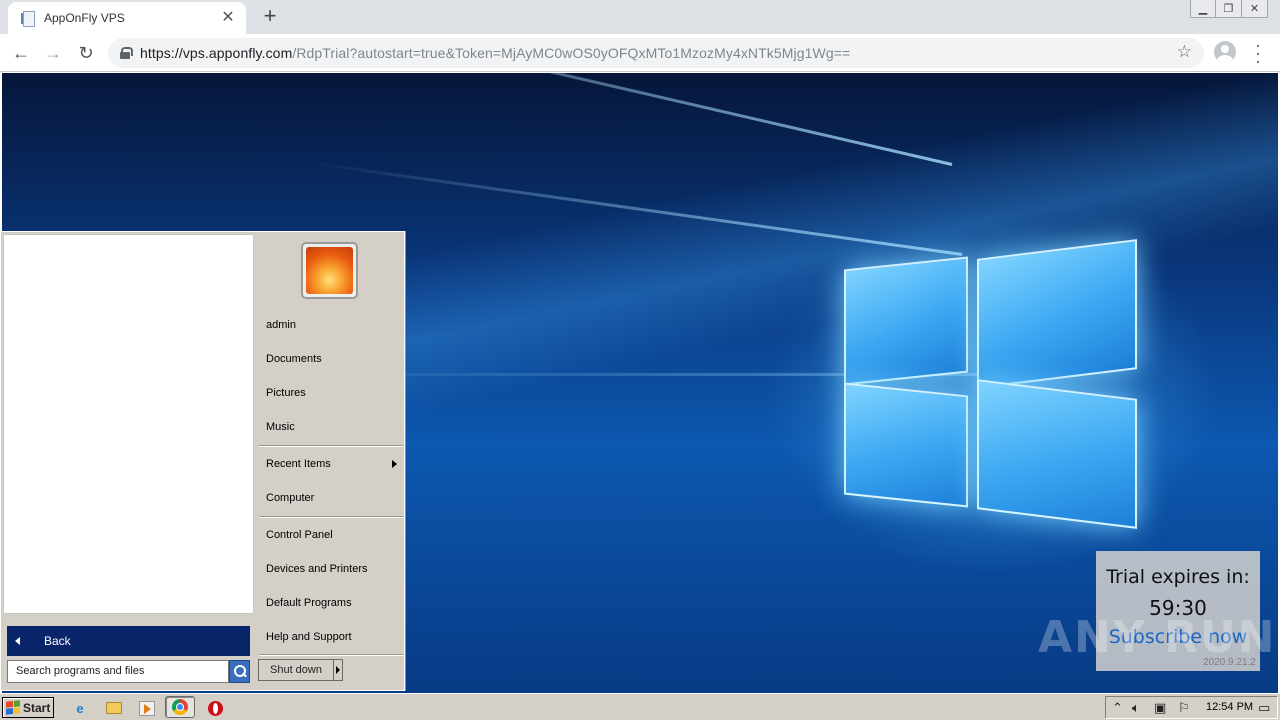 Image resolution: width=1280 pixels, height=720 pixels. Describe the element at coordinates (1255, 9) in the screenshot. I see `close-window-button: ✕` at that location.